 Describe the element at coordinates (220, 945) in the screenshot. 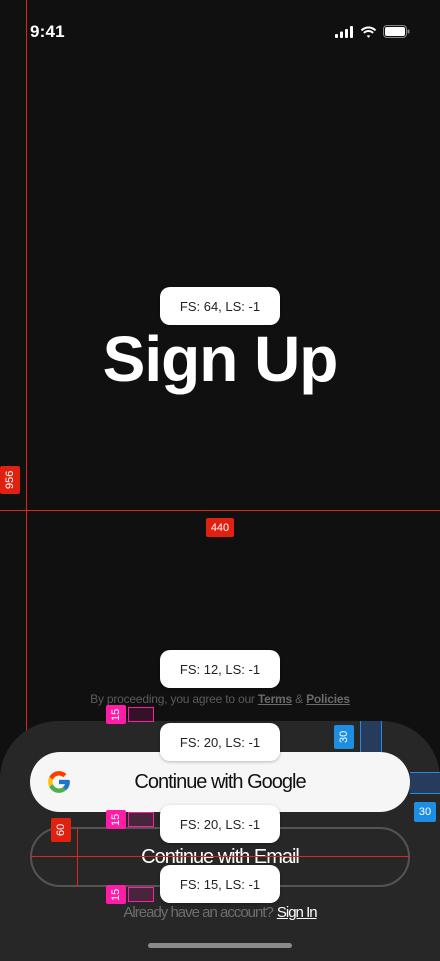

I see `home-indicator` at that location.